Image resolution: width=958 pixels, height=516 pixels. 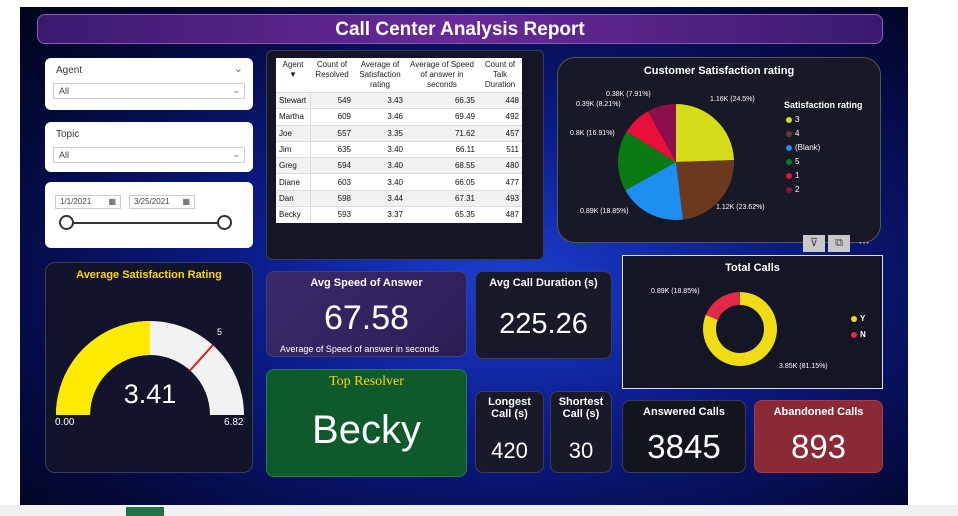 What do you see at coordinates (500, 165) in the screenshot?
I see `table-cell: 480` at bounding box center [500, 165].